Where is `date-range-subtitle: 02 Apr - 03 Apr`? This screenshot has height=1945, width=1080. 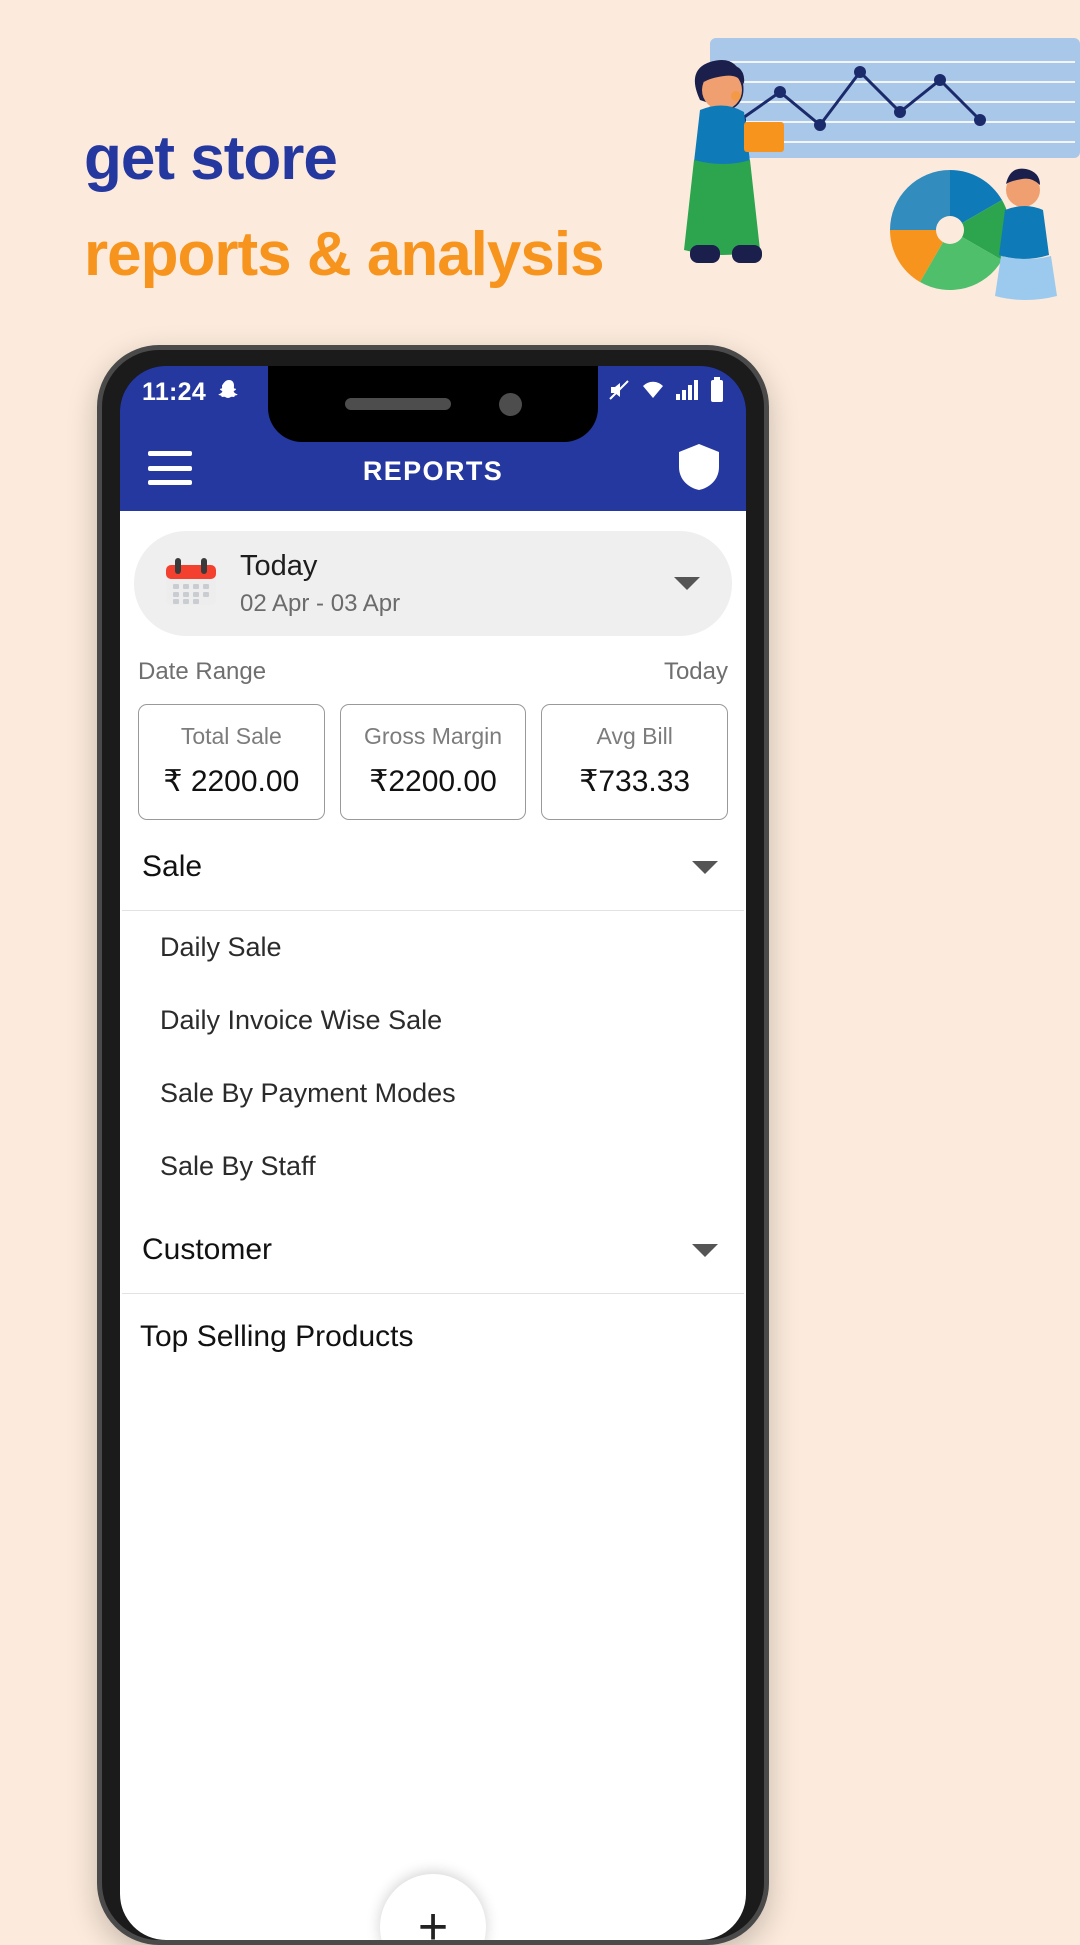
date-range-subtitle: 02 Apr - 03 Apr is located at coordinates (320, 604).